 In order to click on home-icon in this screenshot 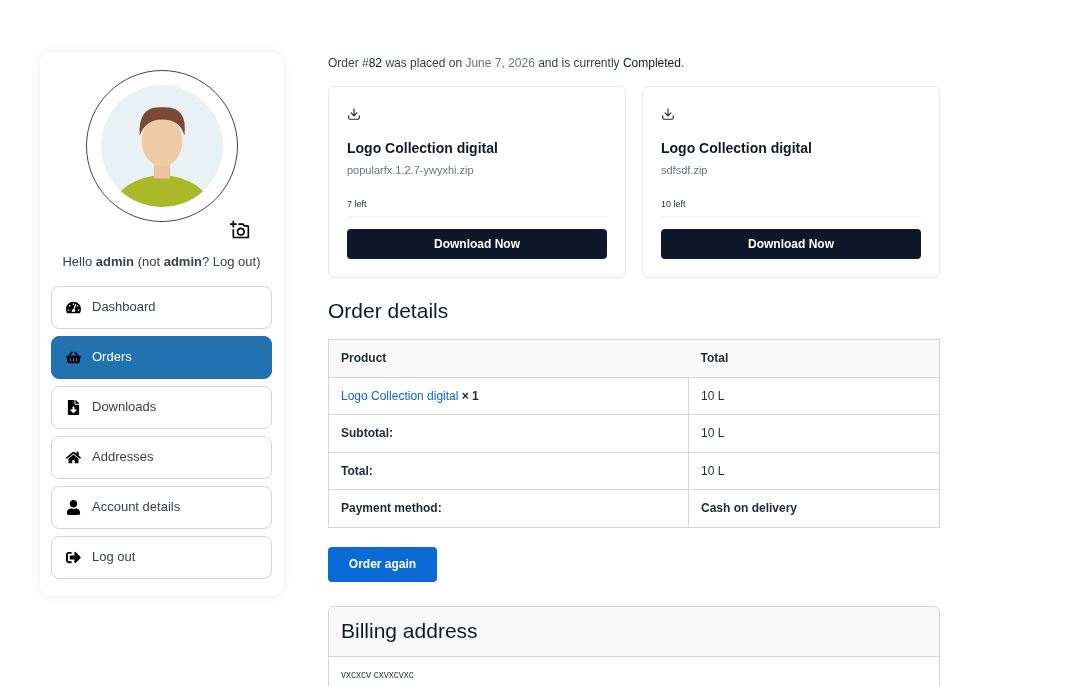, I will do `click(73, 457)`.